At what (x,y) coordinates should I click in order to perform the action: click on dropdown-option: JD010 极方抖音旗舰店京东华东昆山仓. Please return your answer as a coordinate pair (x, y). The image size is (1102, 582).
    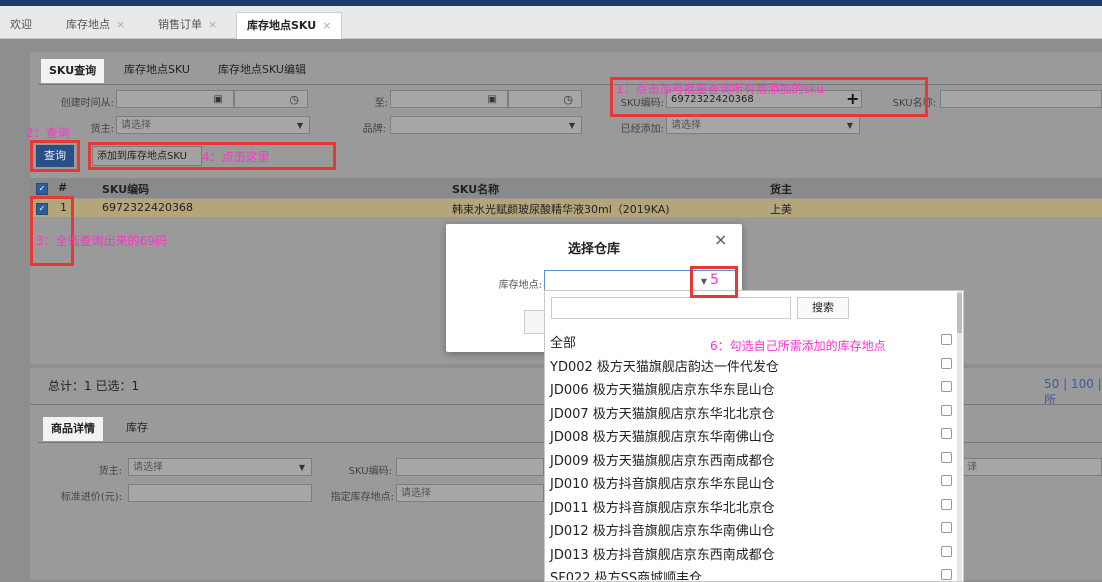
    Looking at the image, I should click on (662, 482).